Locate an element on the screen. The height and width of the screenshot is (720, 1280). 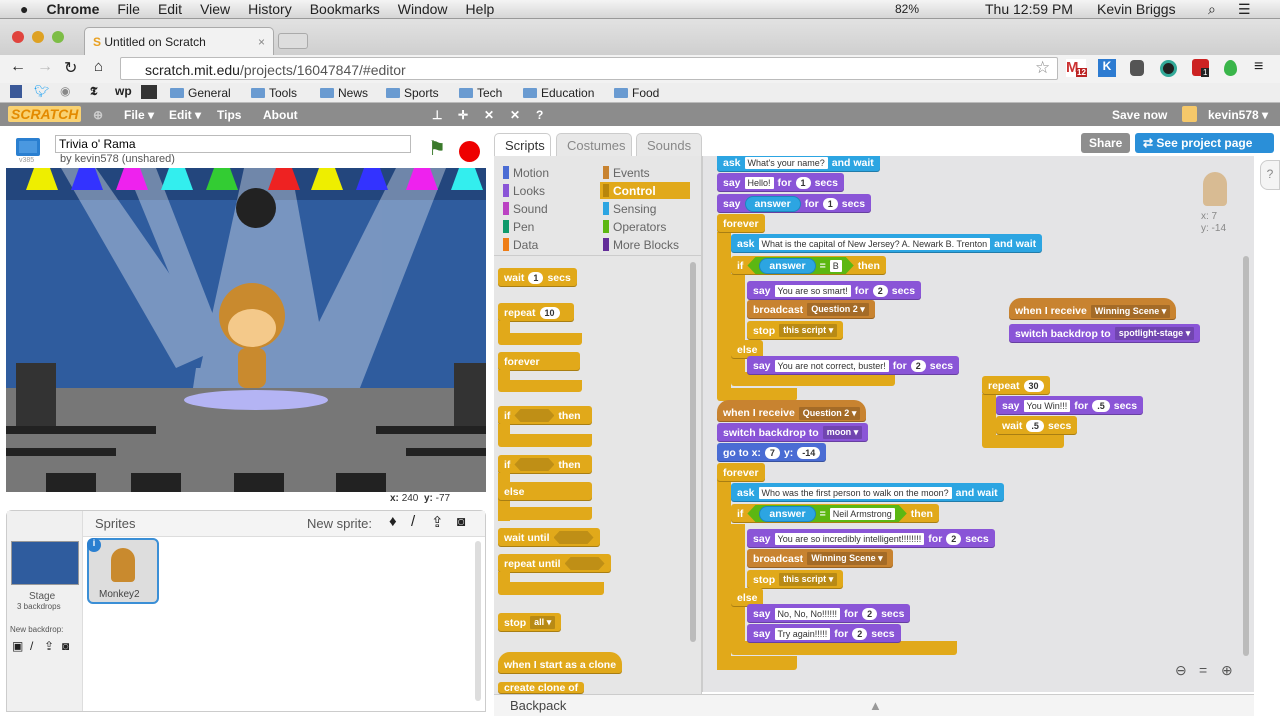
browser-tab: S Untitled on Scratch × is located at coordinates (179, 41).